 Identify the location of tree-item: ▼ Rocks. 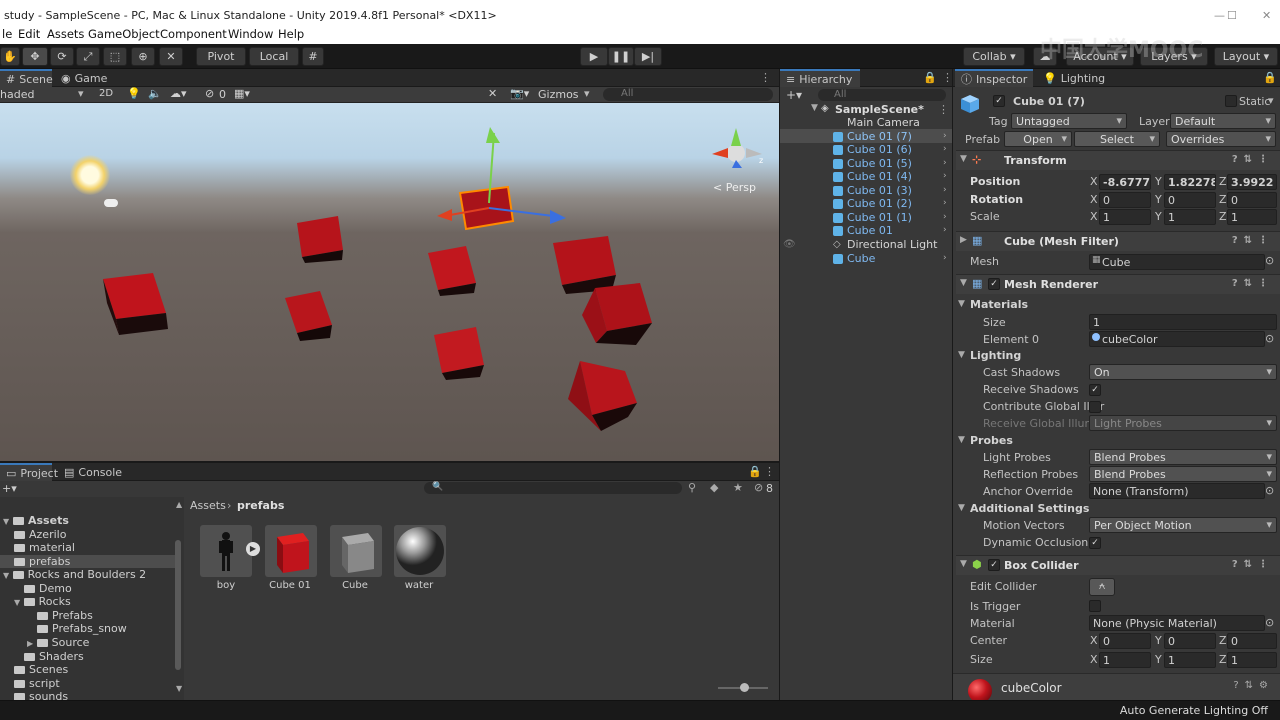
(42, 601).